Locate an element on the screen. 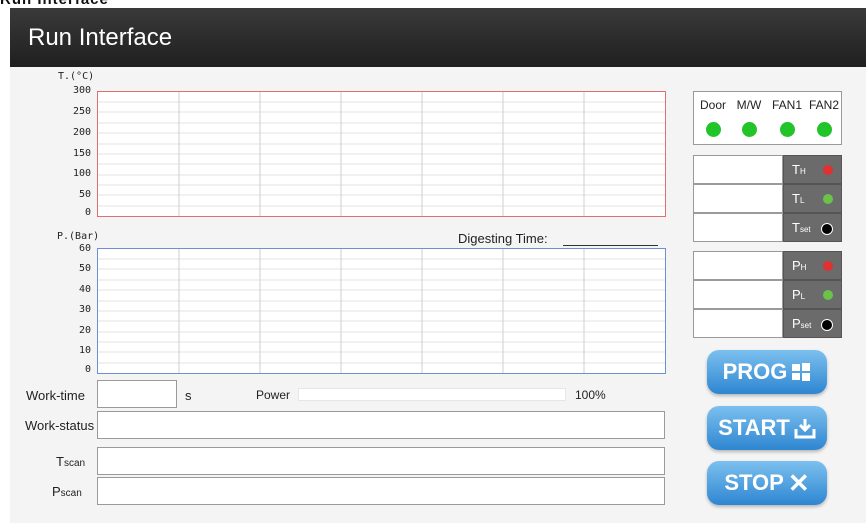 The width and height of the screenshot is (866, 523). tscan-label: Tscan is located at coordinates (71, 461).